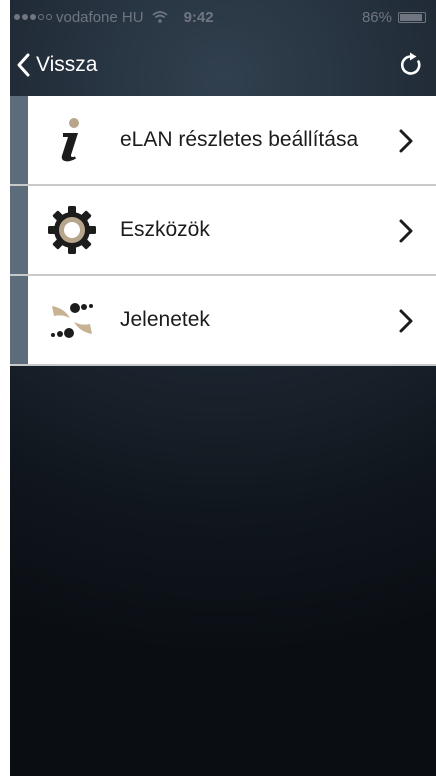 This screenshot has width=436, height=776. I want to click on back-button-label: Vissza, so click(67, 64).